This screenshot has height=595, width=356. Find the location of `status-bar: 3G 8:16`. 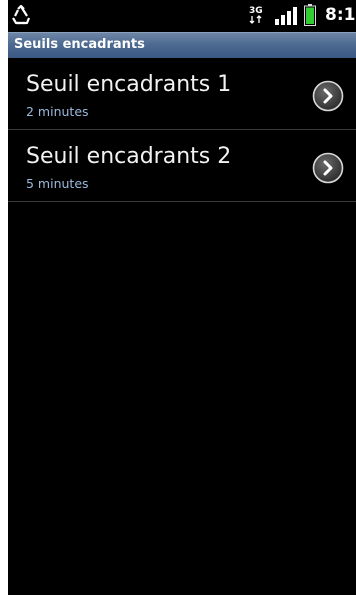

status-bar: 3G 8:16 is located at coordinates (182, 16).